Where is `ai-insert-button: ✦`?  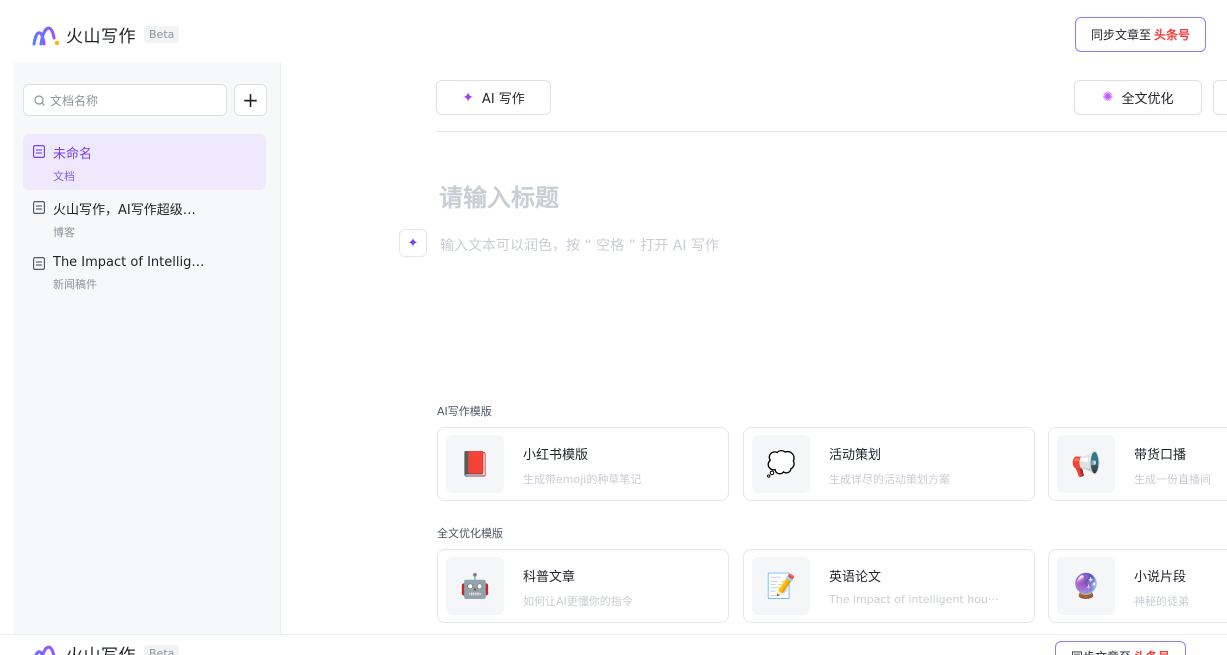 ai-insert-button: ✦ is located at coordinates (413, 243).